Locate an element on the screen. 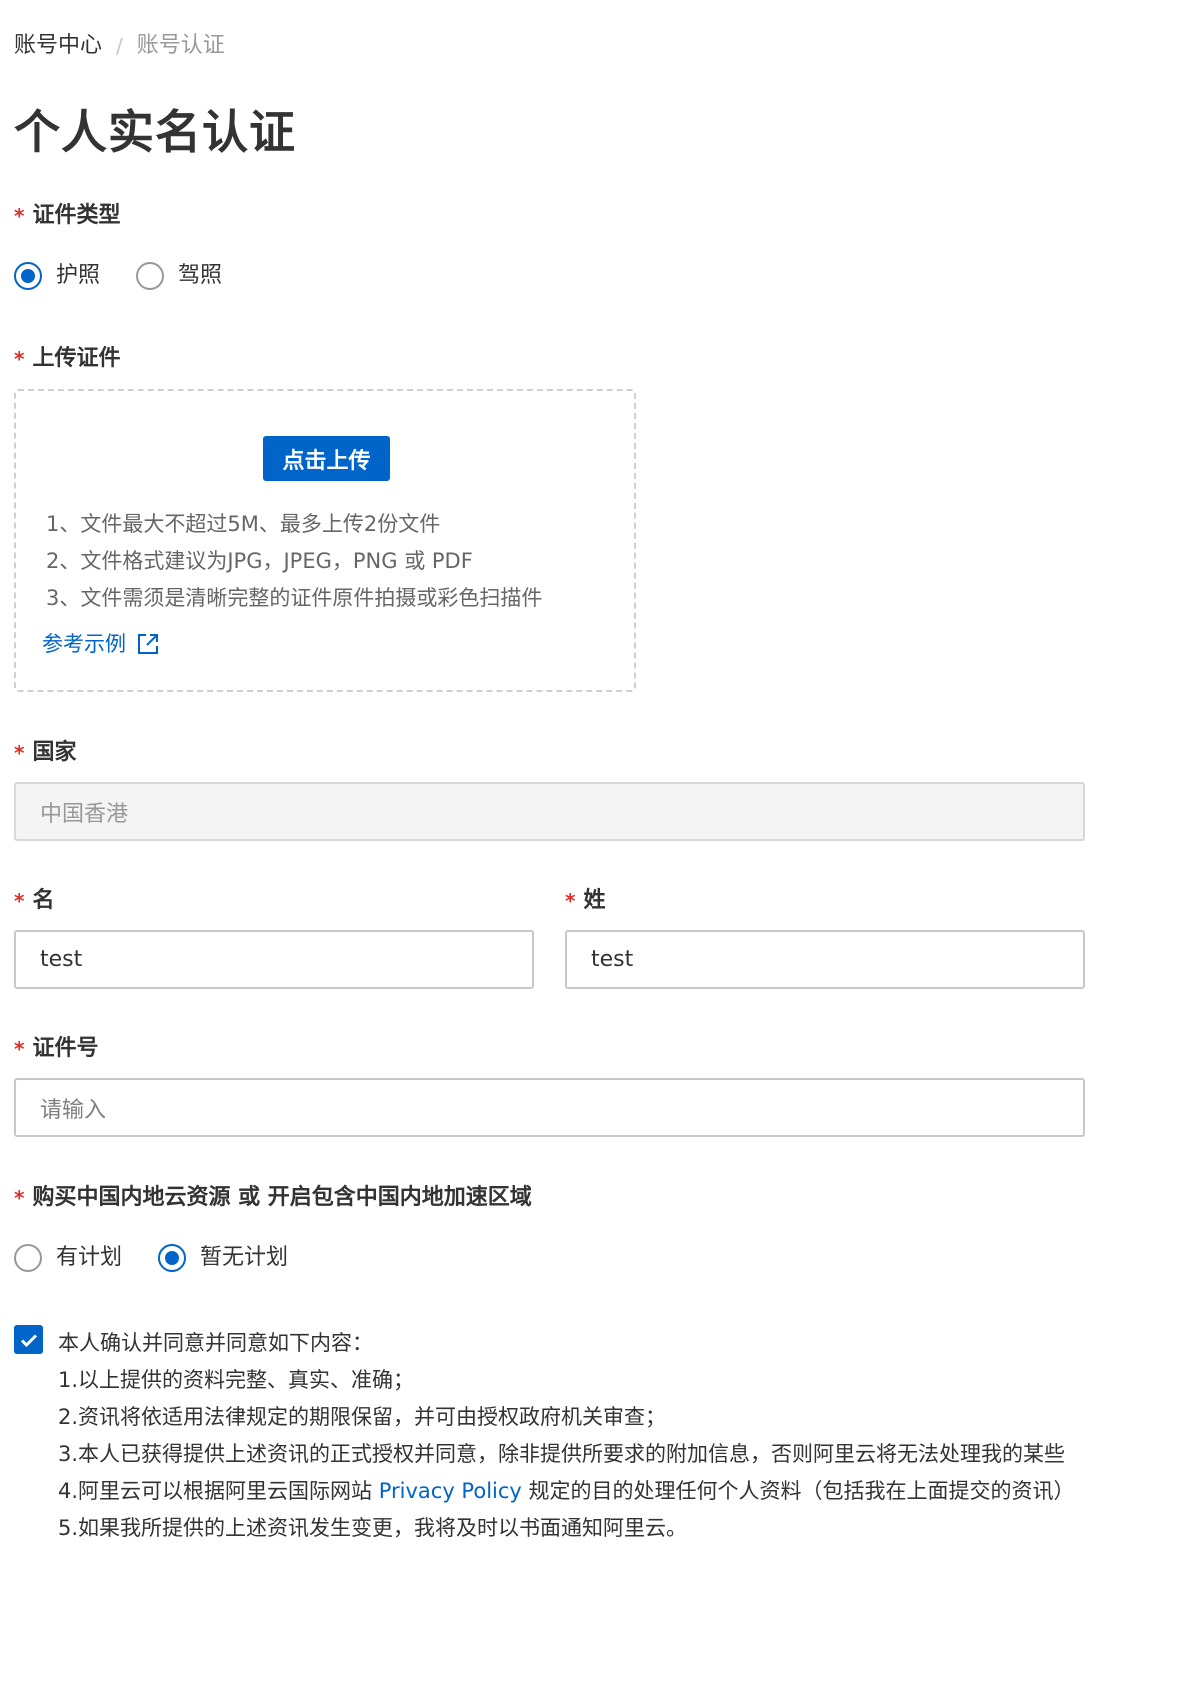  first-name-input: test is located at coordinates (274, 959).